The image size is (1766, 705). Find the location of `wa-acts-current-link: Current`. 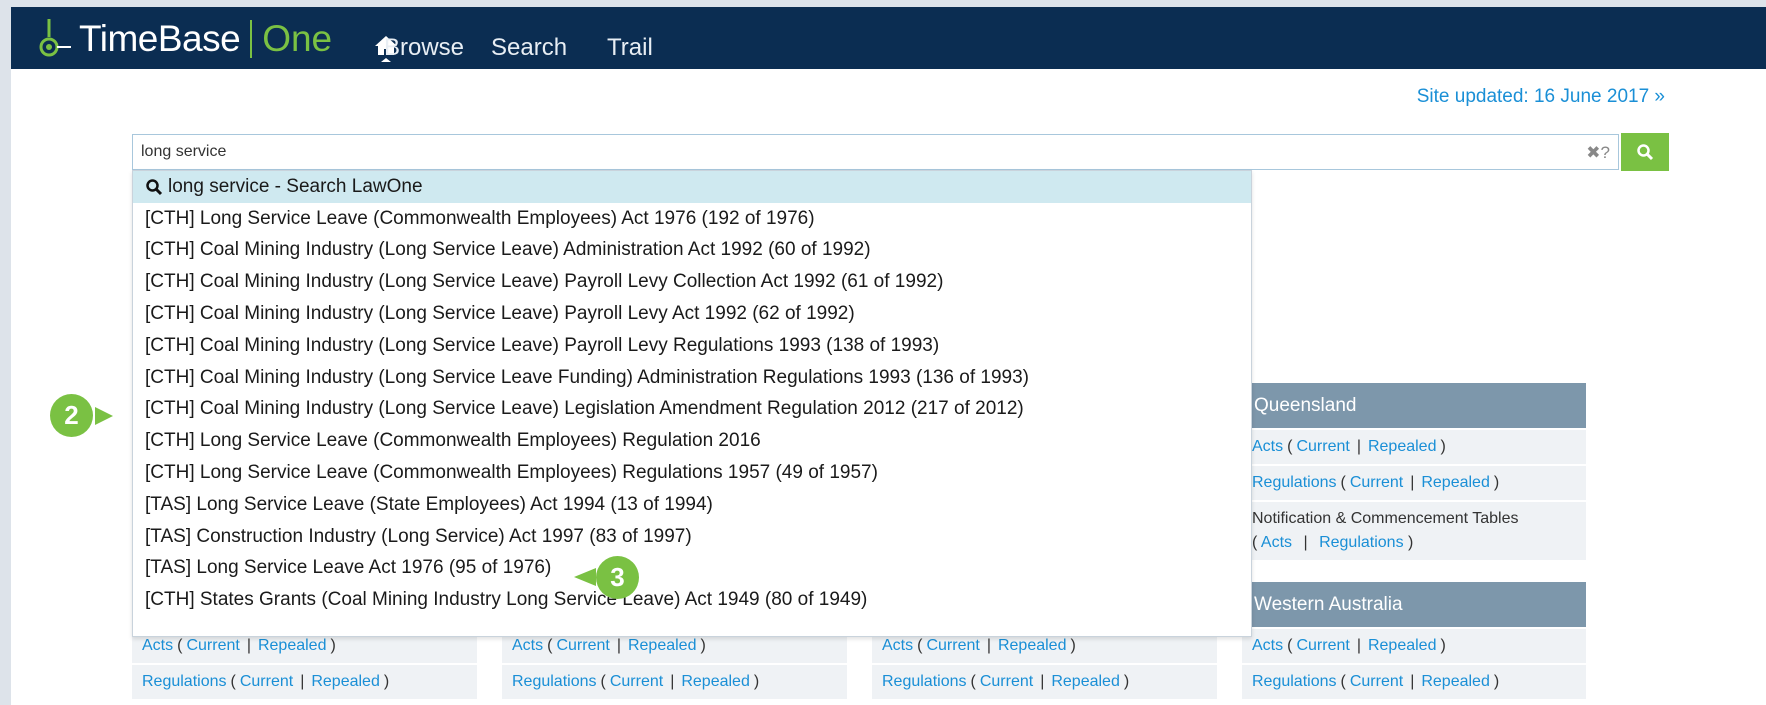

wa-acts-current-link: Current is located at coordinates (1322, 646).